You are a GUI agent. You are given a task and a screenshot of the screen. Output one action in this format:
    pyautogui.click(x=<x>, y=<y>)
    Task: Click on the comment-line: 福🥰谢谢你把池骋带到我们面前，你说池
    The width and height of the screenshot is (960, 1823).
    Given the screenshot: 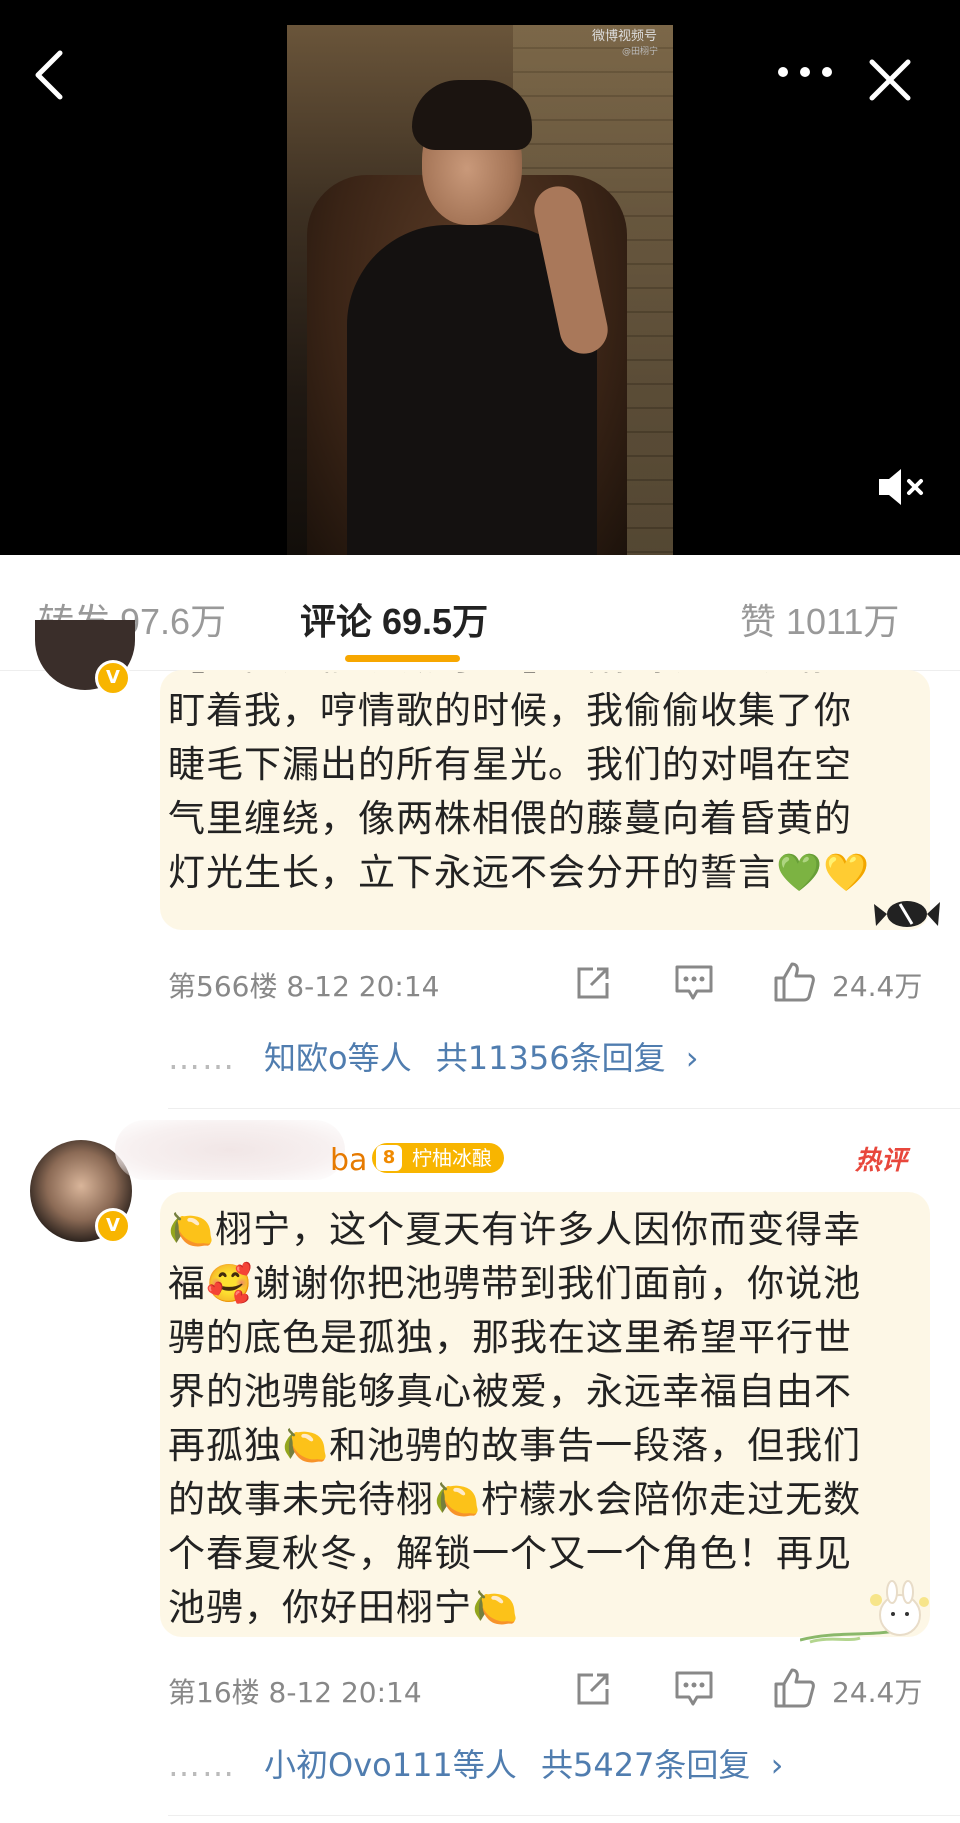 What is the action you would take?
    pyautogui.click(x=515, y=1283)
    